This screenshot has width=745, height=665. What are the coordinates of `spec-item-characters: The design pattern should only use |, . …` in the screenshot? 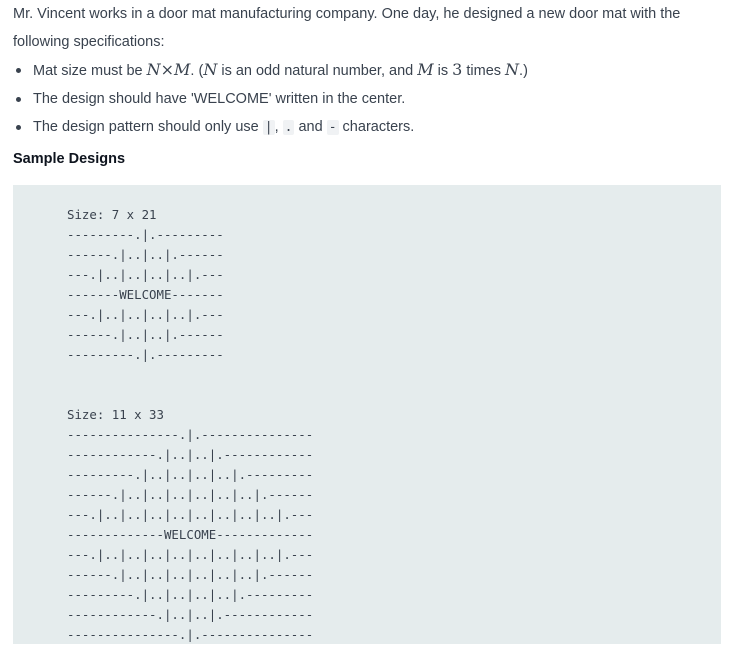 It's located at (367, 127).